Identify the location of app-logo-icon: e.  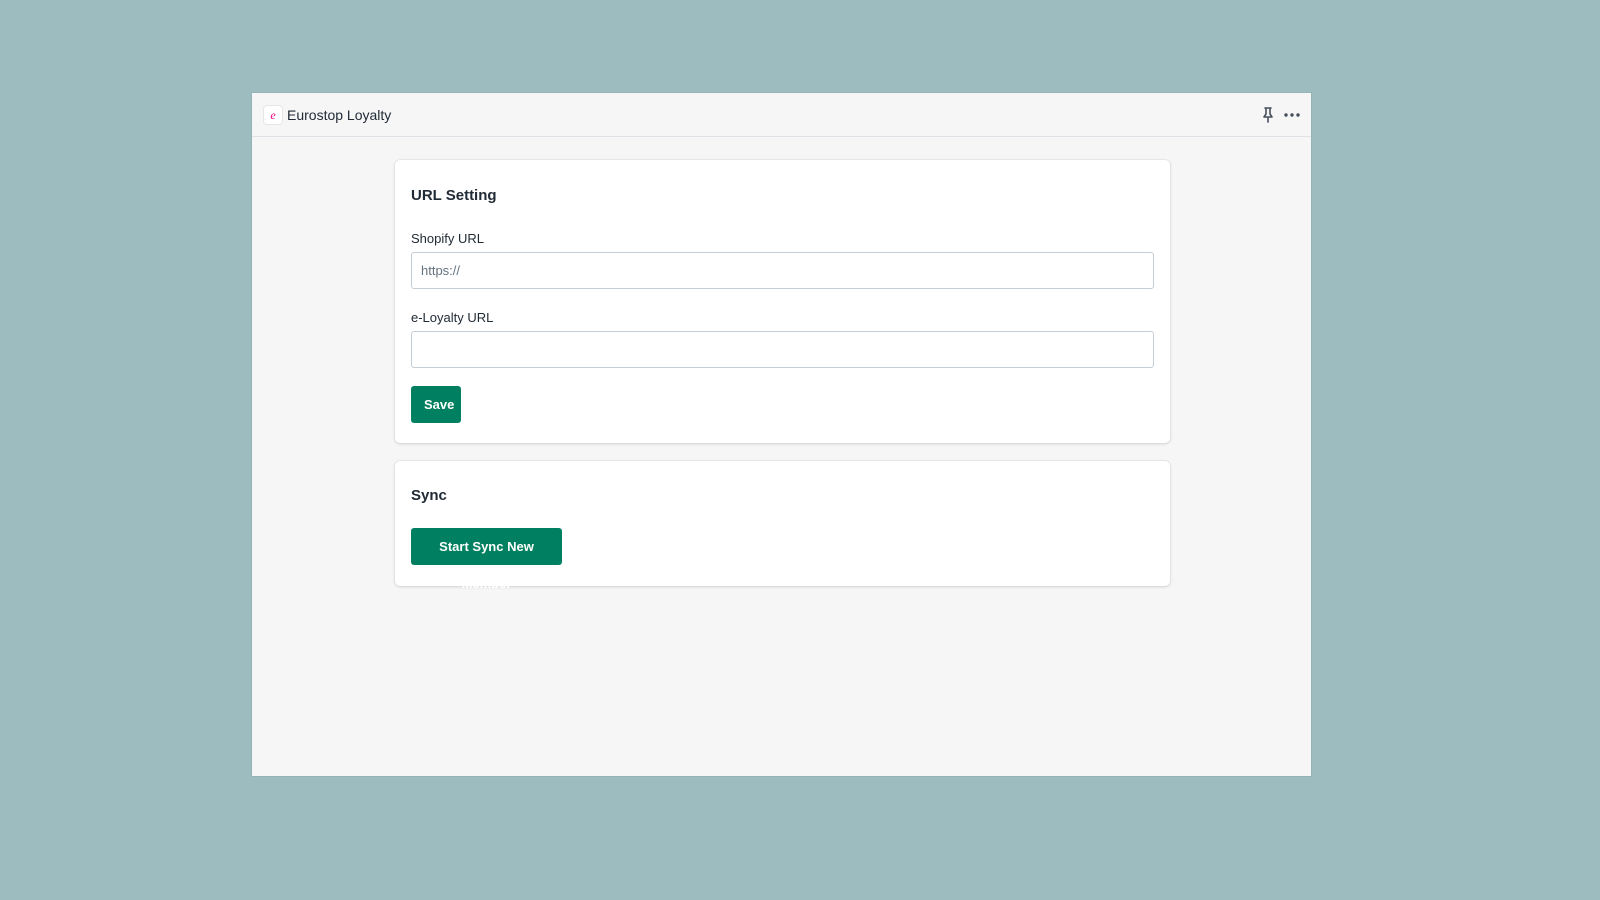
(273, 115).